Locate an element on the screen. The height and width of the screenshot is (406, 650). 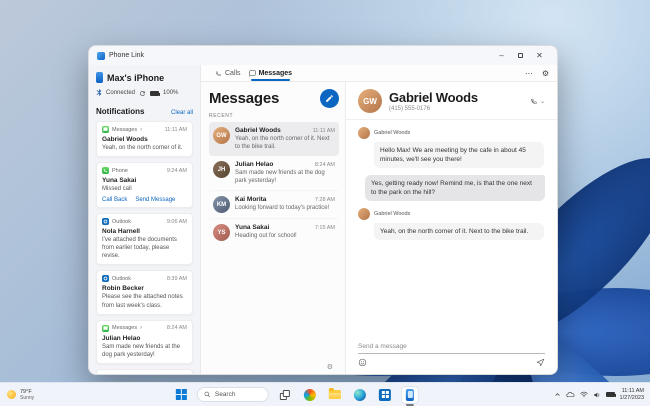
task-view-icon is located at coordinates (284, 394).